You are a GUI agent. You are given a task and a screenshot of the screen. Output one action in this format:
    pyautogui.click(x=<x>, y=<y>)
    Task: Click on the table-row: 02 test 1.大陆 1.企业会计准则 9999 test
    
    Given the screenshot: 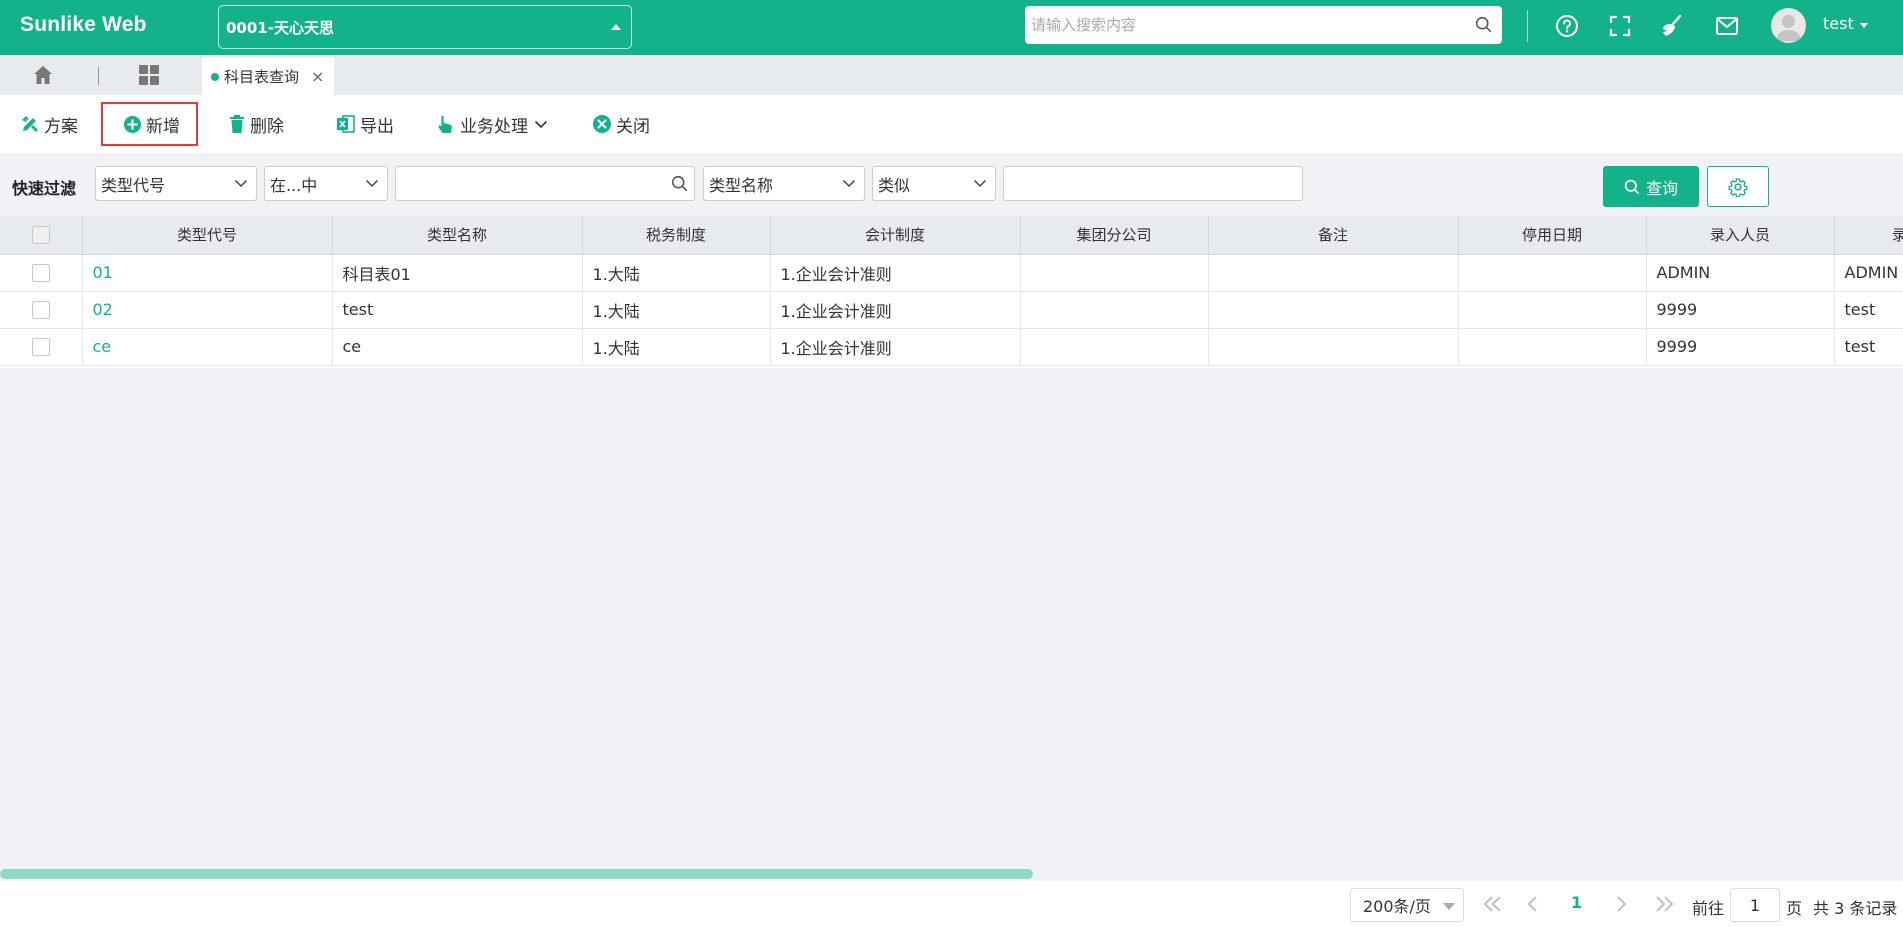 What is the action you would take?
    pyautogui.click(x=951, y=310)
    